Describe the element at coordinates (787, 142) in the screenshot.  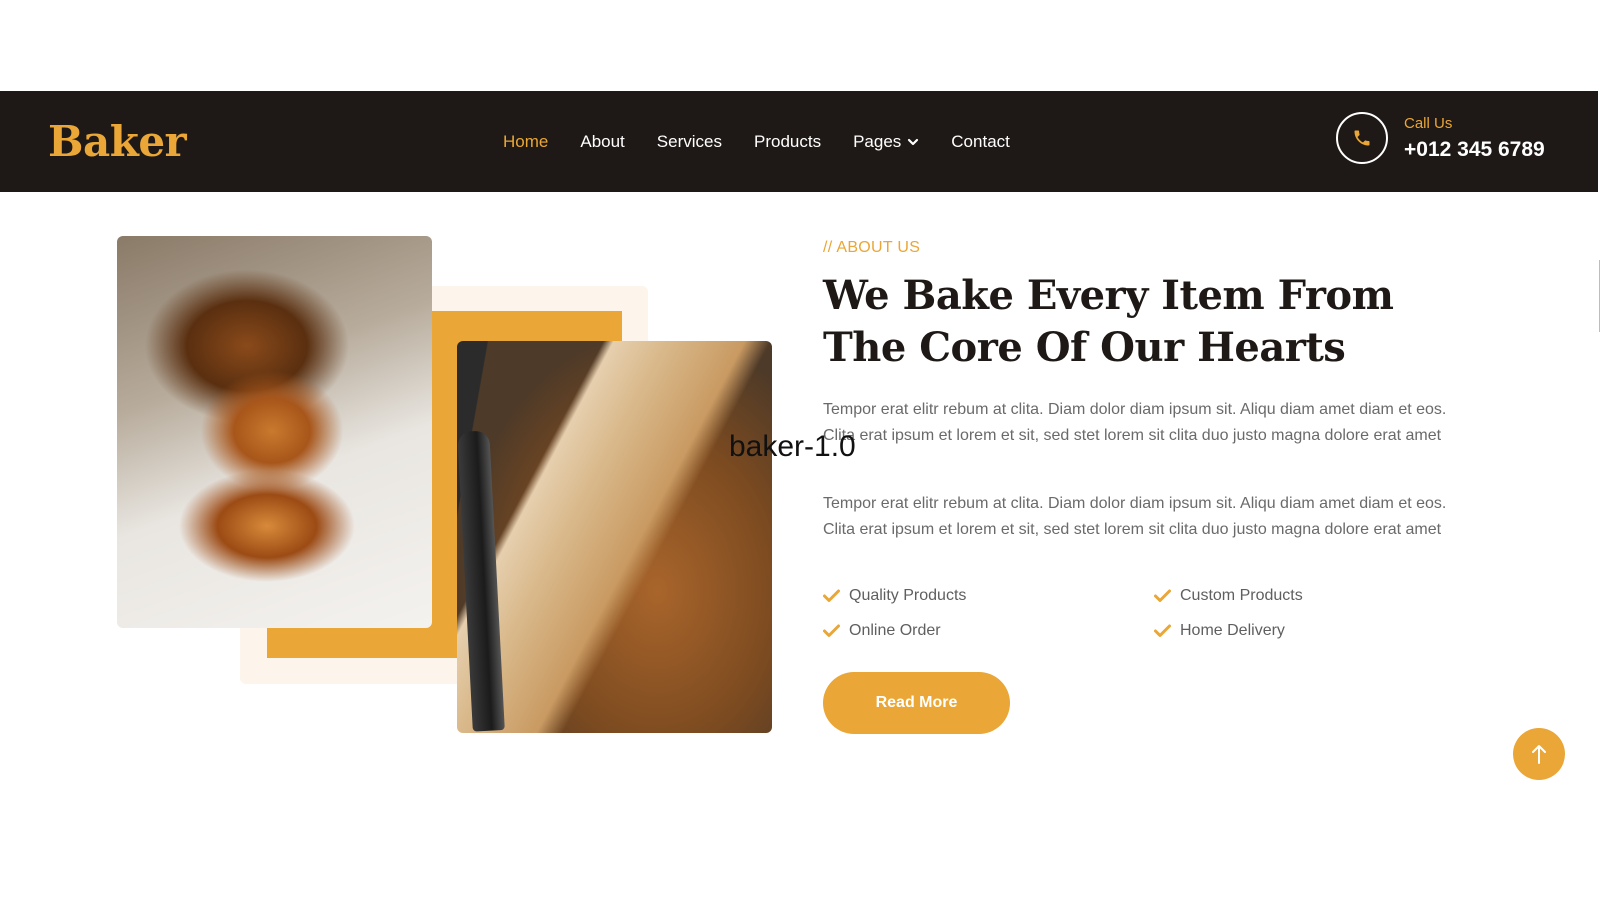
I see `nav-products: Products` at that location.